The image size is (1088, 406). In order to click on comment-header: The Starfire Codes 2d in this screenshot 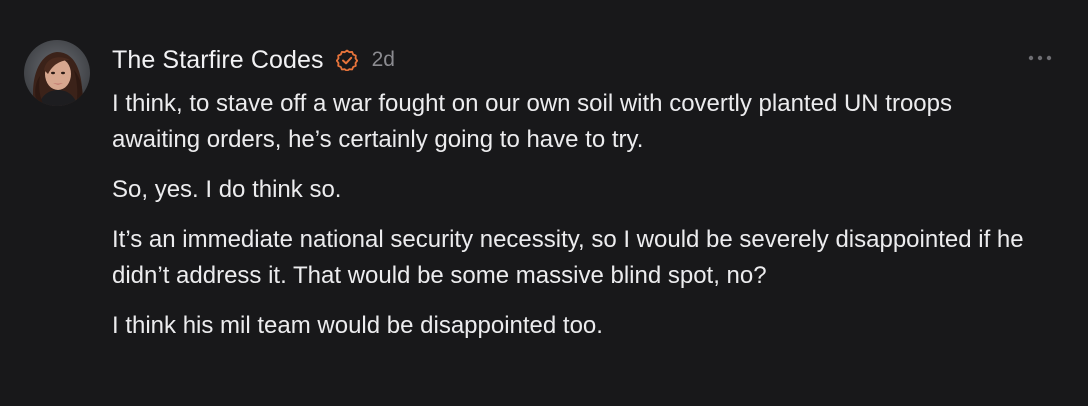, I will do `click(253, 60)`.